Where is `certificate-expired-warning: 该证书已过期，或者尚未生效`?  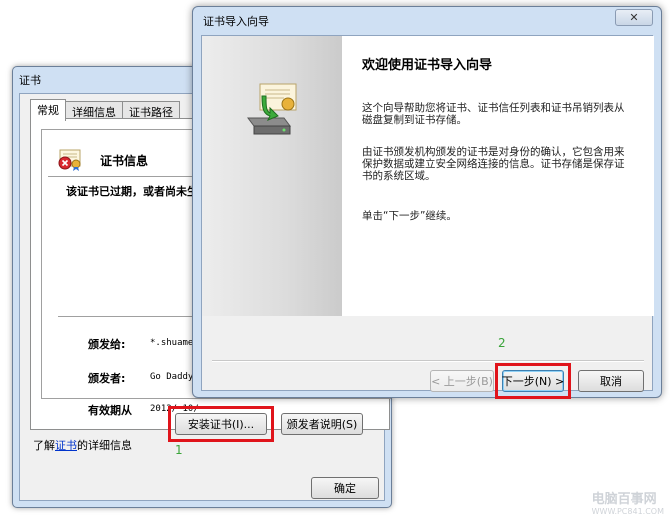 certificate-expired-warning: 该证书已过期，或者尚未生效 is located at coordinates (137, 191).